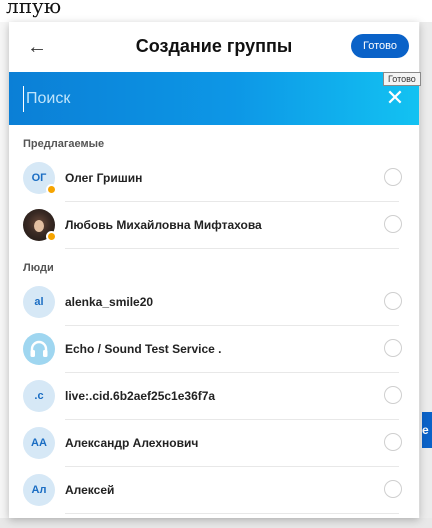 This screenshot has height=528, width=432. Describe the element at coordinates (39, 302) in the screenshot. I see `avatar: al` at that location.